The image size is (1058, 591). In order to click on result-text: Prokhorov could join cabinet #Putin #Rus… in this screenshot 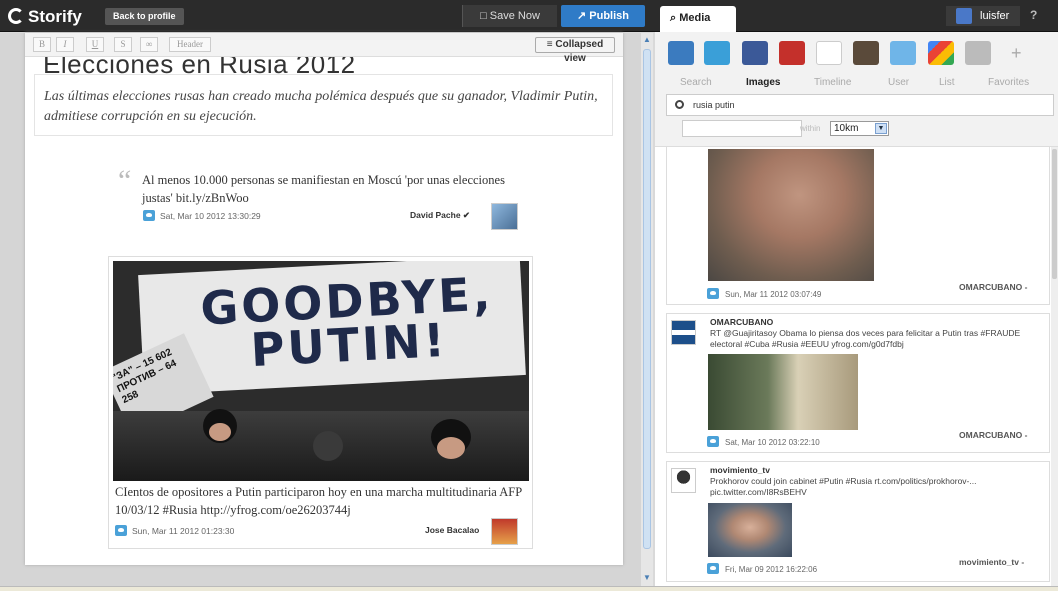, I will do `click(843, 486)`.